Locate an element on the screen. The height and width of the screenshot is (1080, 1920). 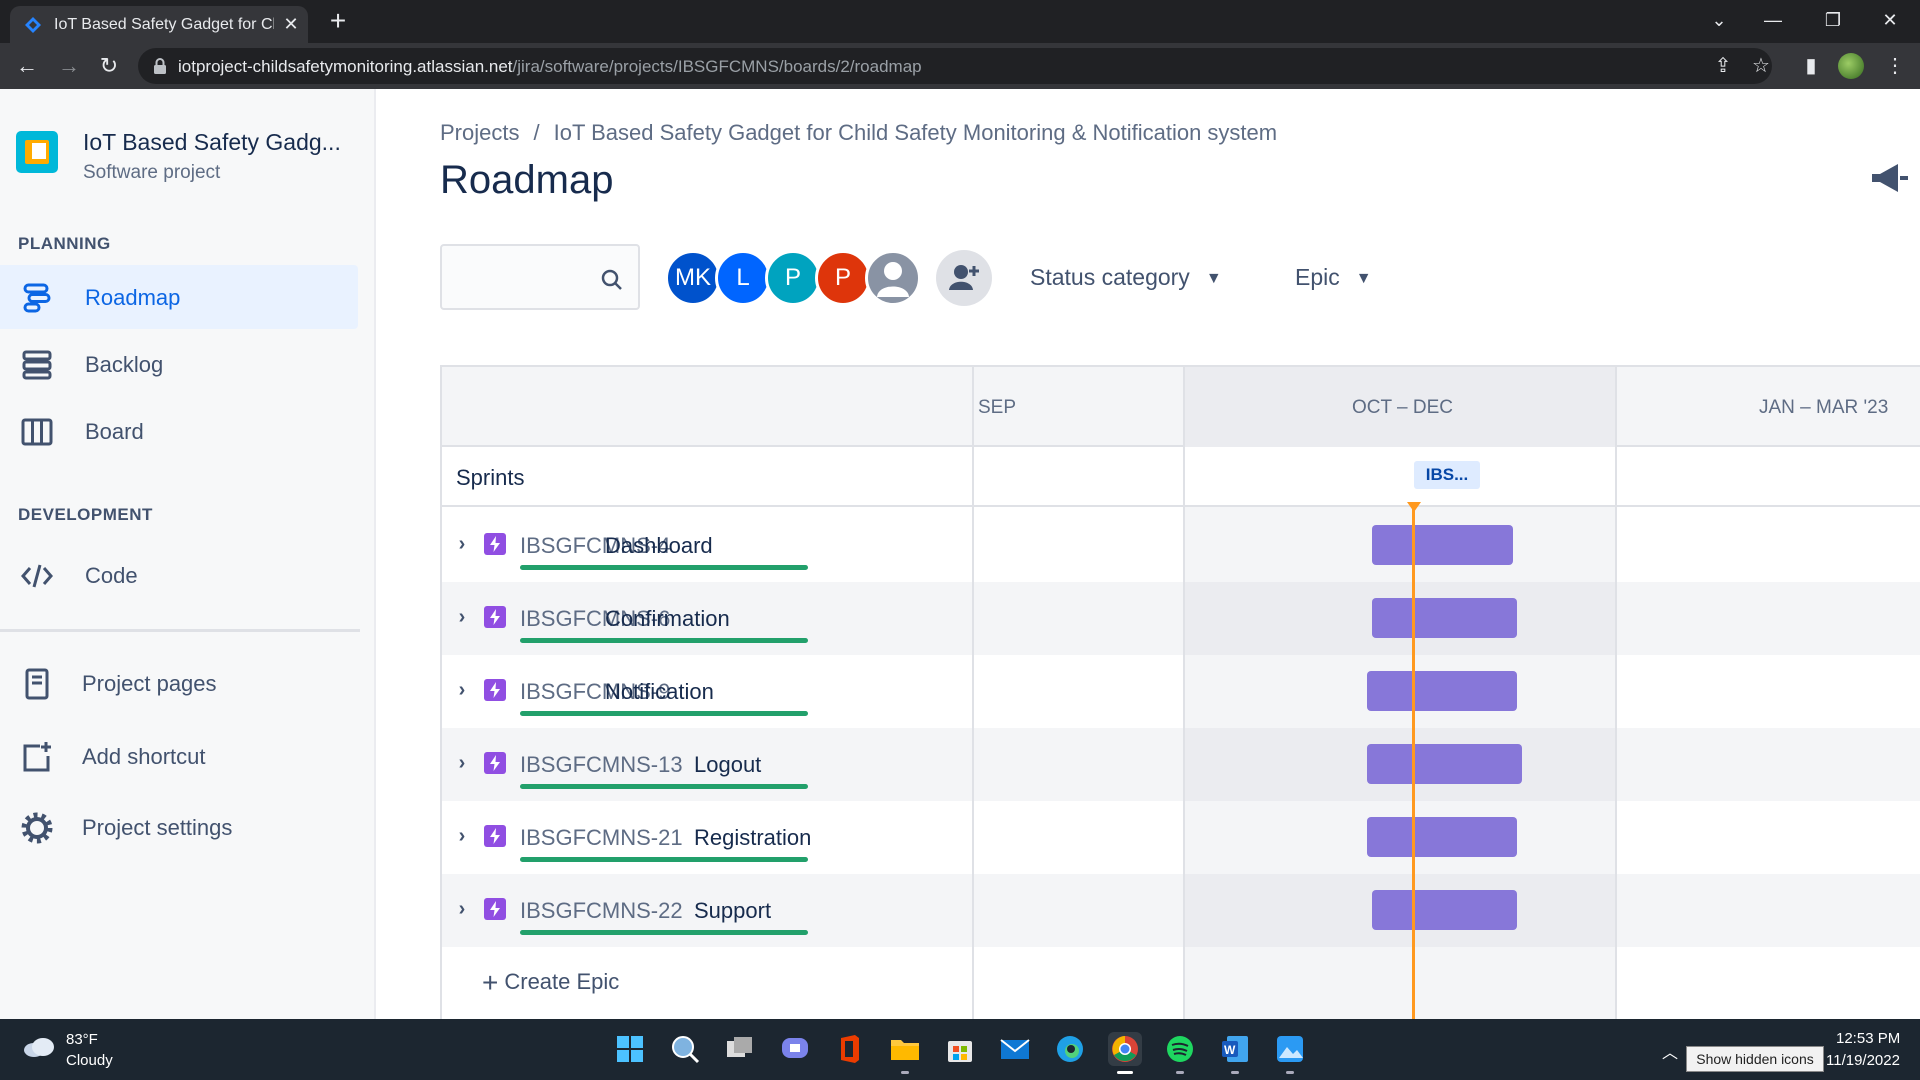
browser-tab: IoT Based Safety Gadget for Chil ✕ is located at coordinates (159, 24).